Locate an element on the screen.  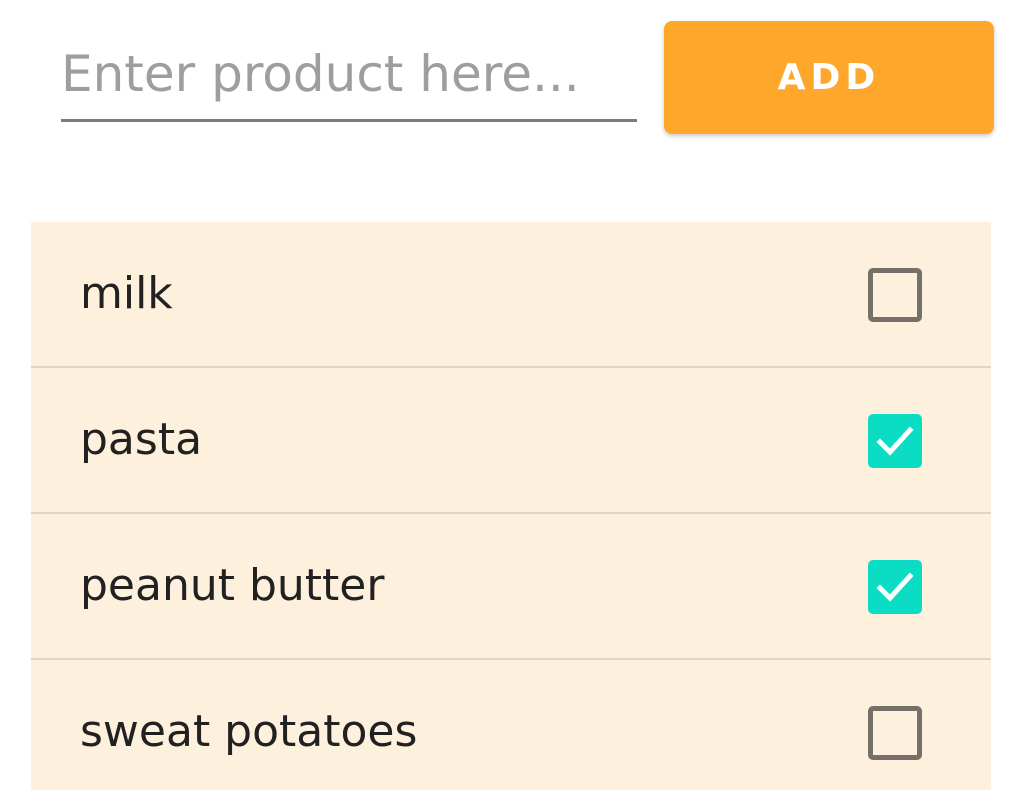
product-input is located at coordinates (349, 74).